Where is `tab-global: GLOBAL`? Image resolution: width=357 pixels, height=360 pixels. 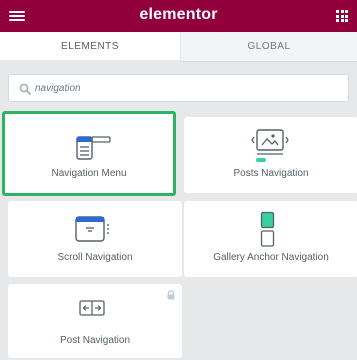
tab-global: GLOBAL is located at coordinates (268, 47).